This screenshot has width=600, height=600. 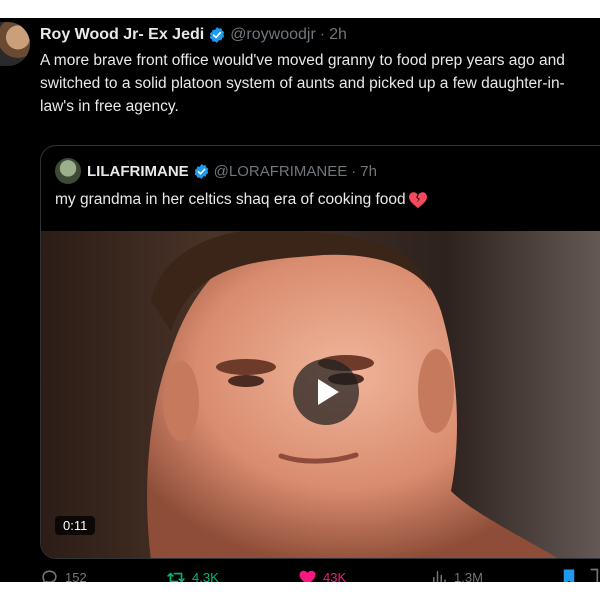 I want to click on quote-header: LILAFRIMANE @LORAFRIMANEE · 7h, so click(x=216, y=171).